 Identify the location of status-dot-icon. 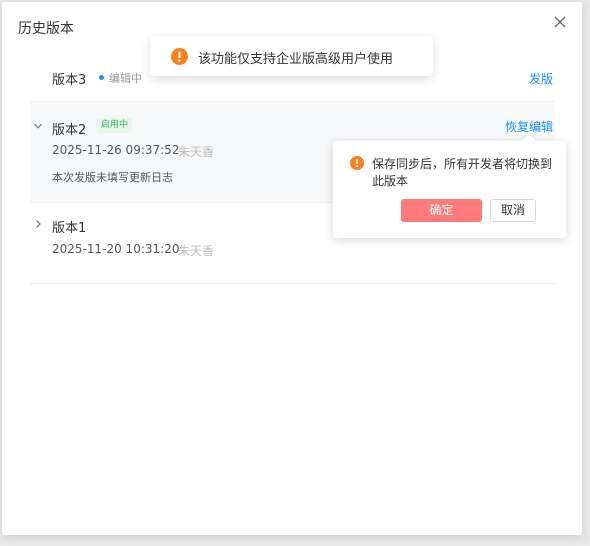
(101, 77).